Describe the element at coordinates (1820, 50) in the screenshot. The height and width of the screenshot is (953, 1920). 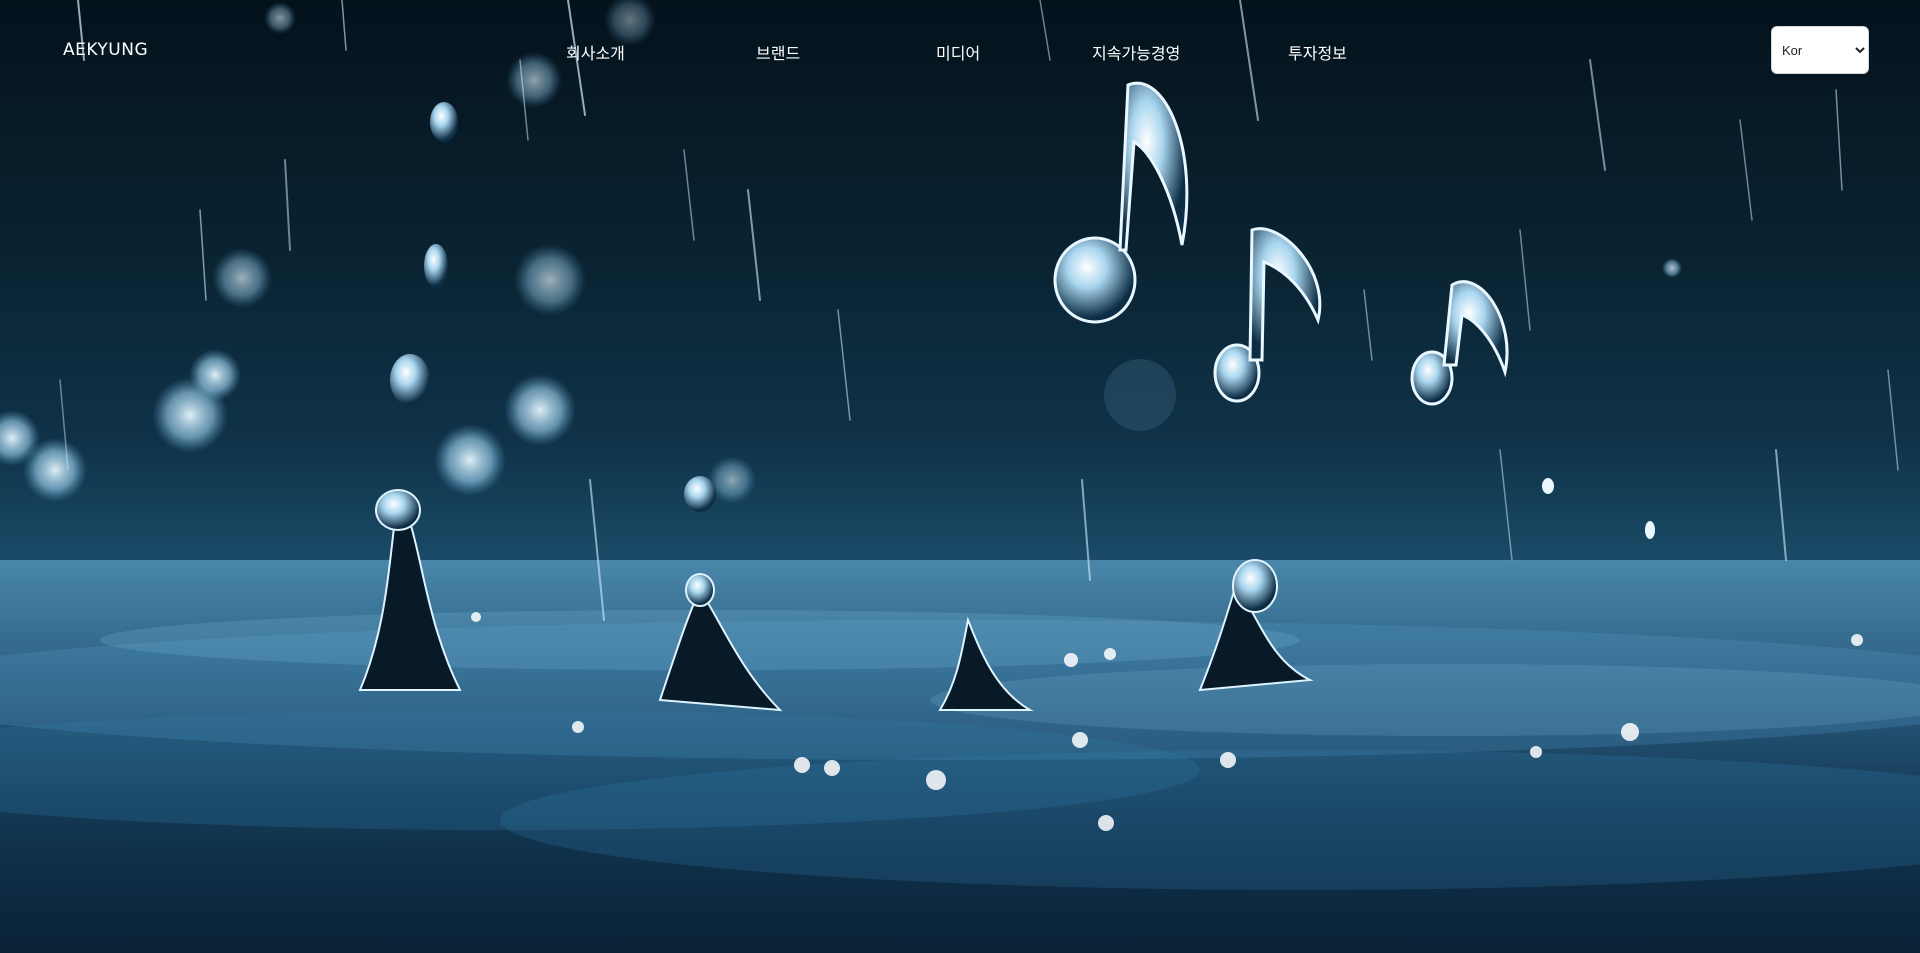
I see `language-select: Kor` at that location.